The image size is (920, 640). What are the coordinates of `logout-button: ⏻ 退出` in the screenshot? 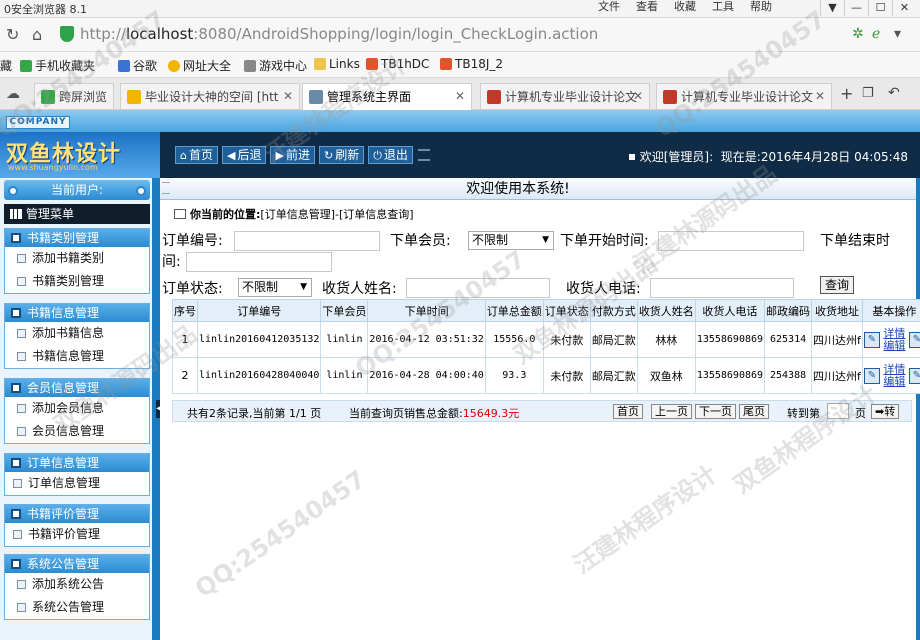 It's located at (390, 155).